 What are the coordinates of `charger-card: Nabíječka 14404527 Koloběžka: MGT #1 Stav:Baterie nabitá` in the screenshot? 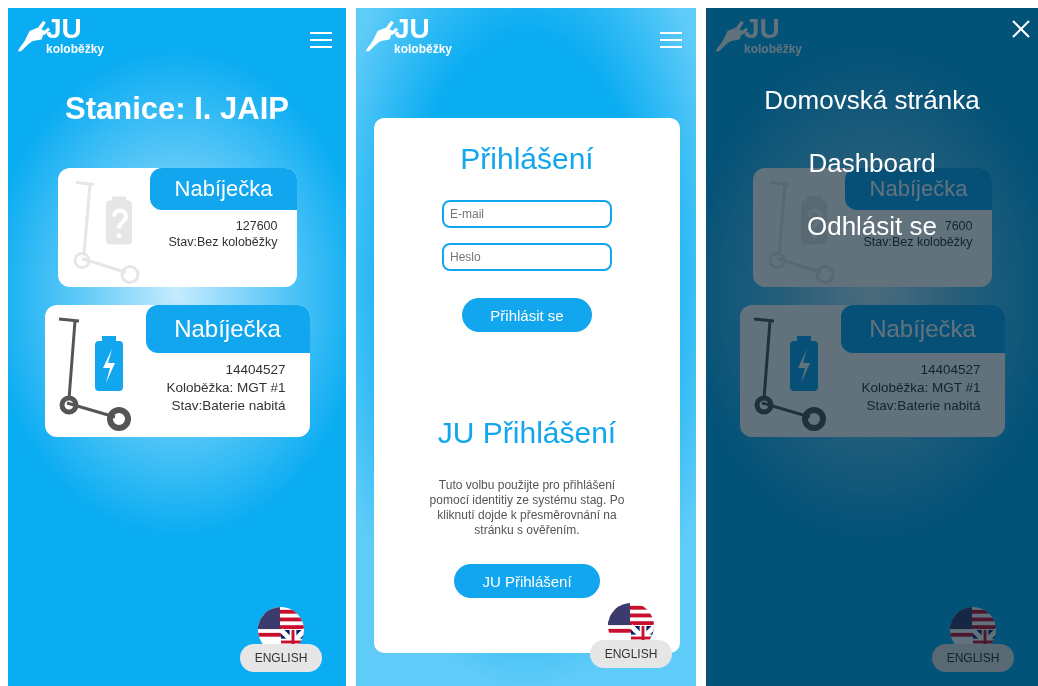 It's located at (177, 371).